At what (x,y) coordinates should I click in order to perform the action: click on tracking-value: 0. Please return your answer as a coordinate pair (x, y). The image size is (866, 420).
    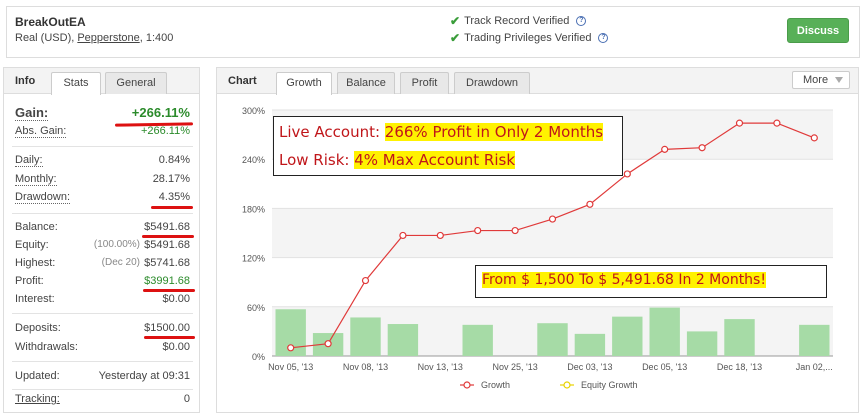
    Looking at the image, I should click on (186, 399).